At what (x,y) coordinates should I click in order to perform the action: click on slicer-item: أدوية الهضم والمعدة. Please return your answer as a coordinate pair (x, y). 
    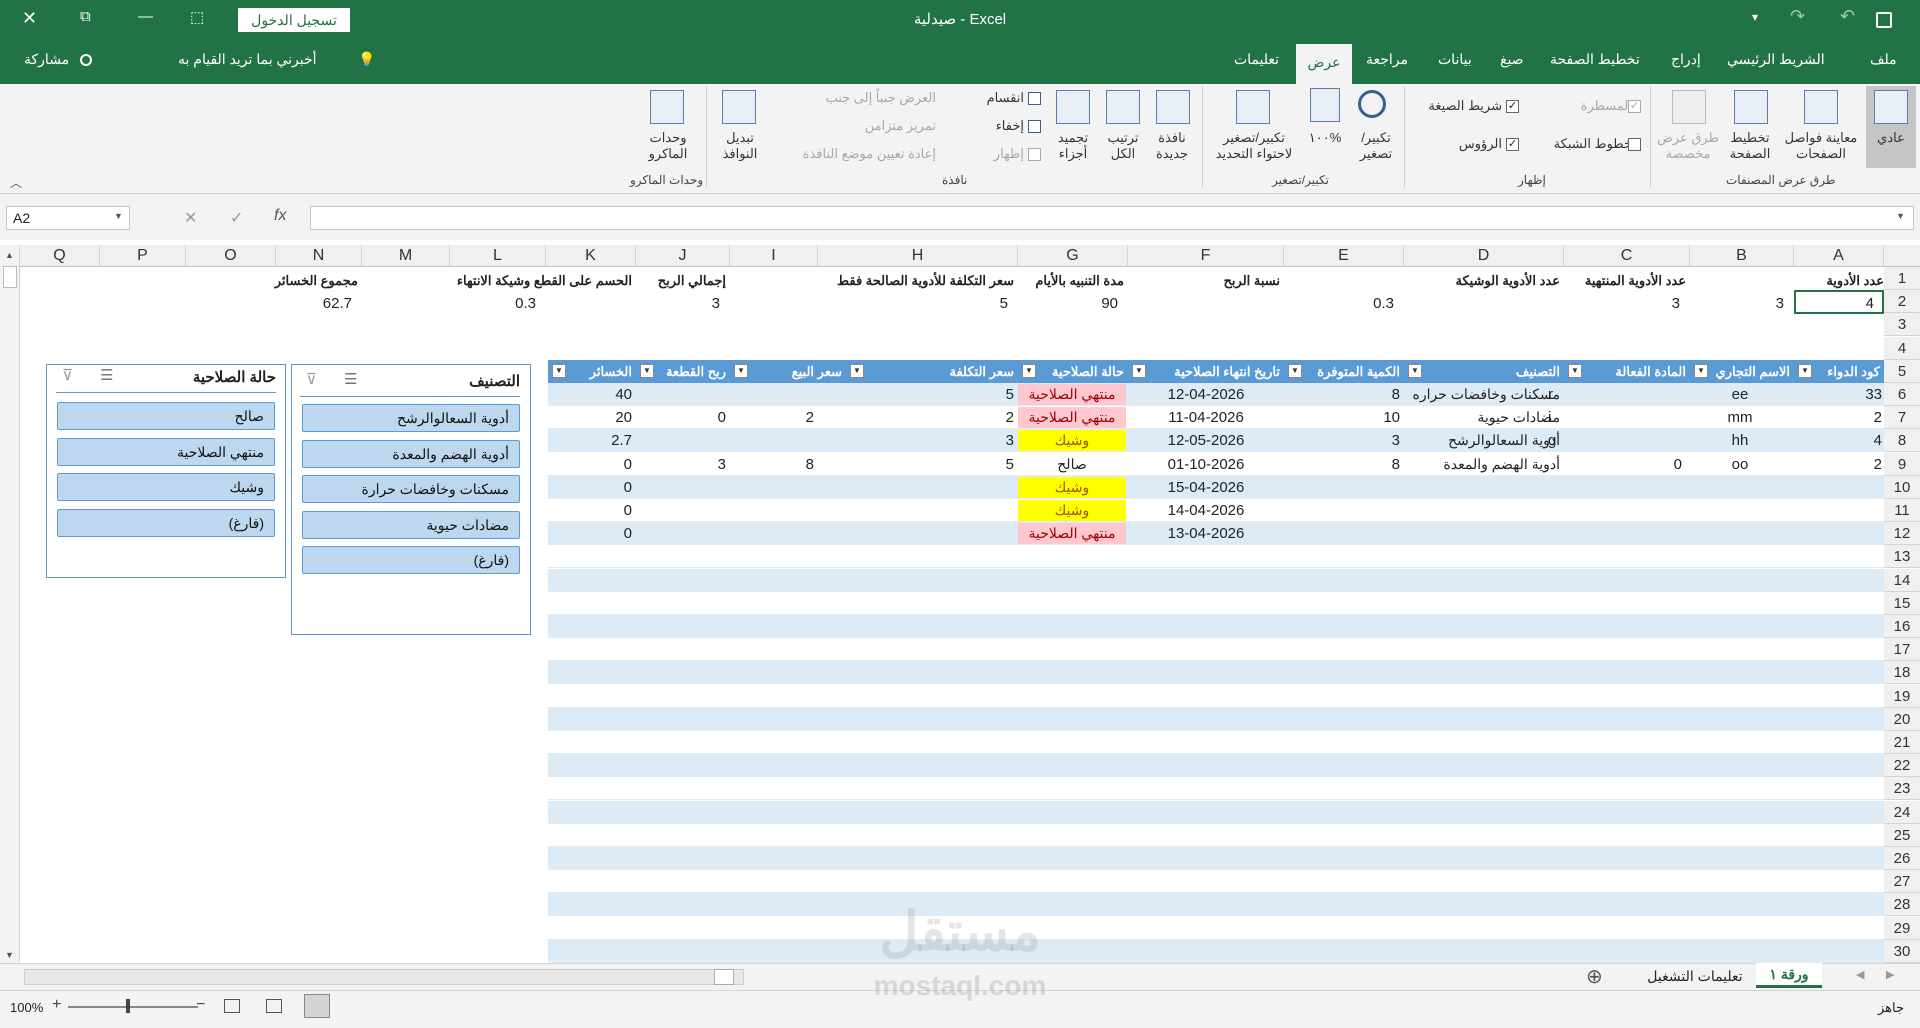
    Looking at the image, I should click on (411, 453).